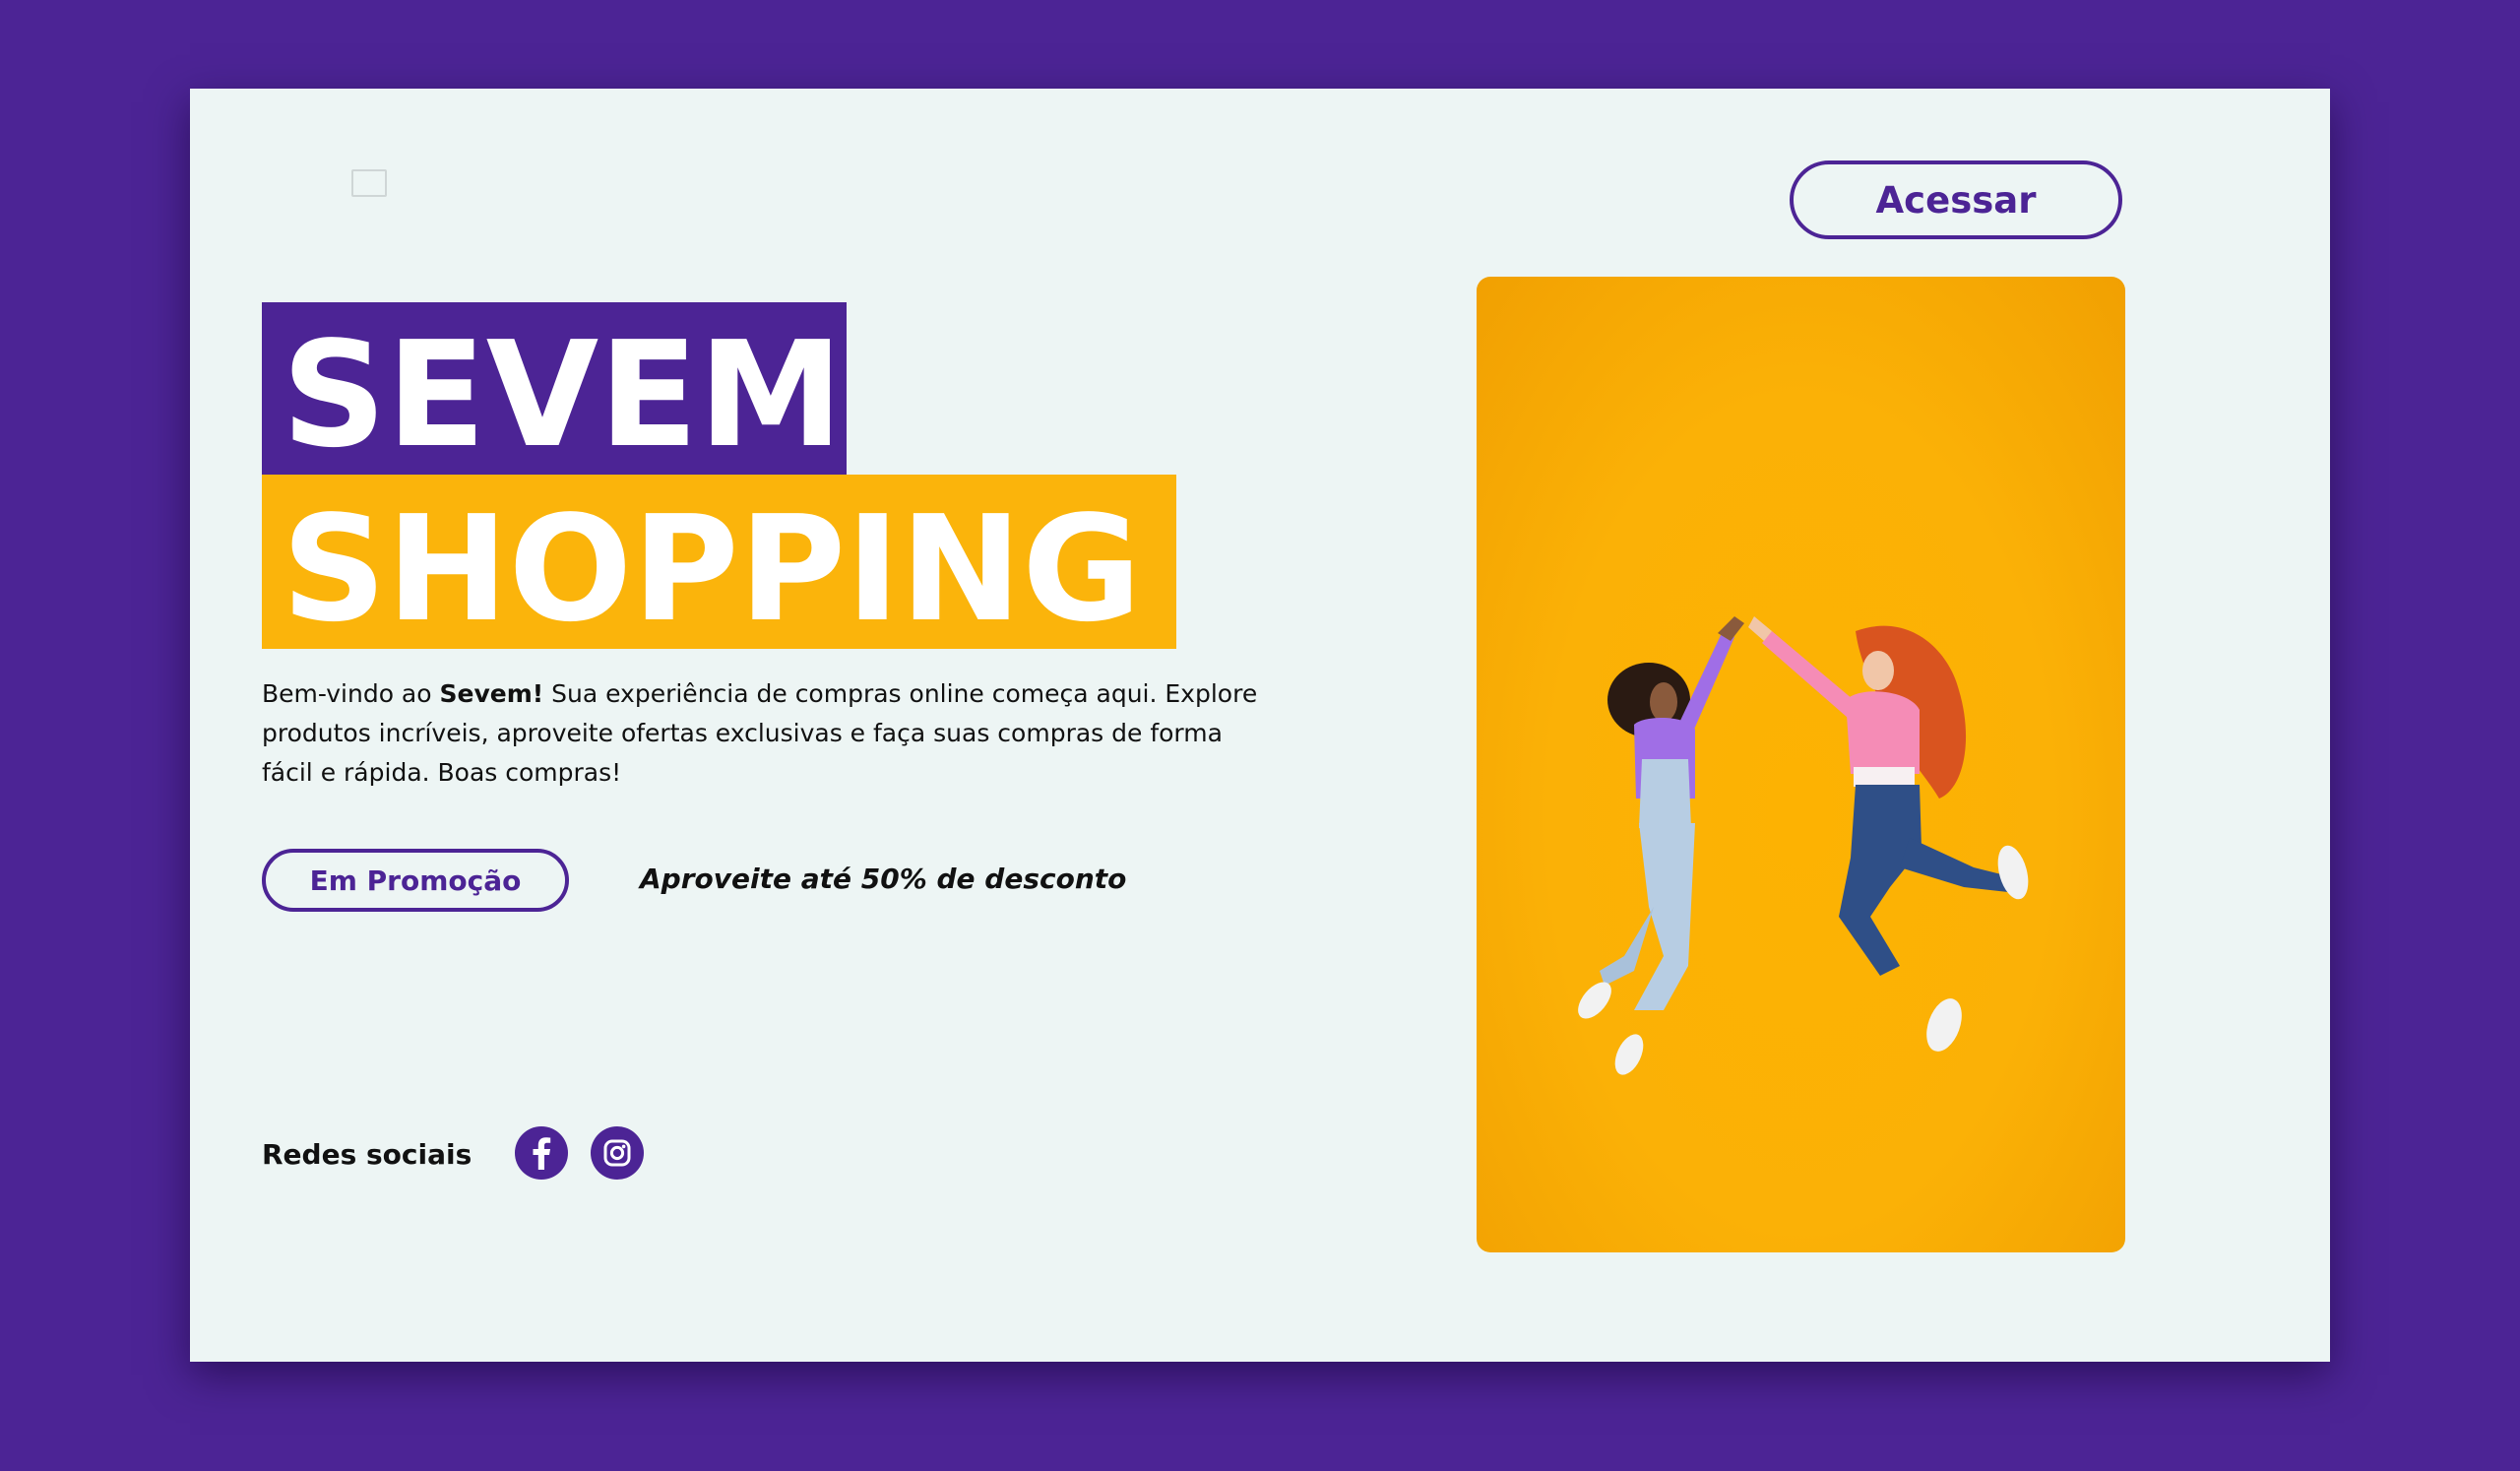 Image resolution: width=2520 pixels, height=1471 pixels. What do you see at coordinates (415, 880) in the screenshot?
I see `promo-button: Em Promoção` at bounding box center [415, 880].